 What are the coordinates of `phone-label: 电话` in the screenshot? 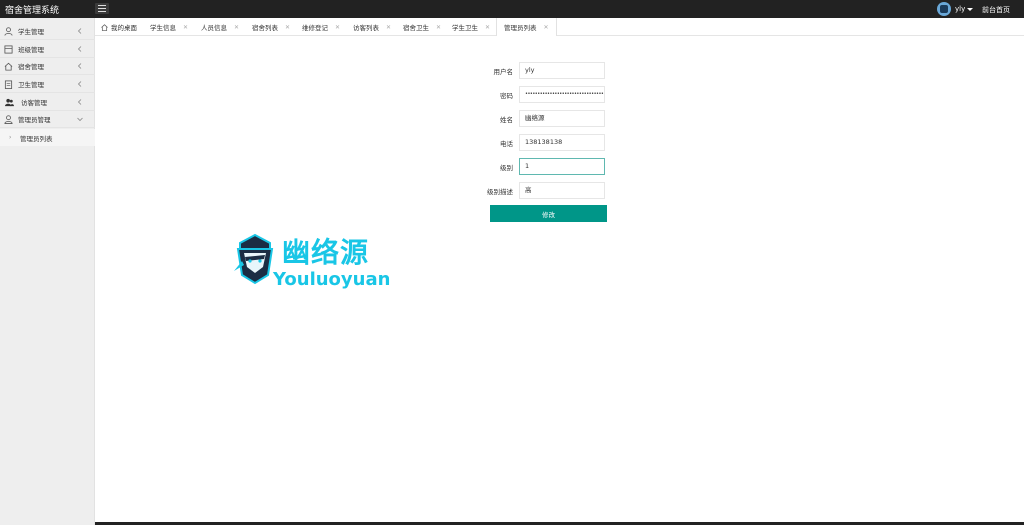 It's located at (506, 144).